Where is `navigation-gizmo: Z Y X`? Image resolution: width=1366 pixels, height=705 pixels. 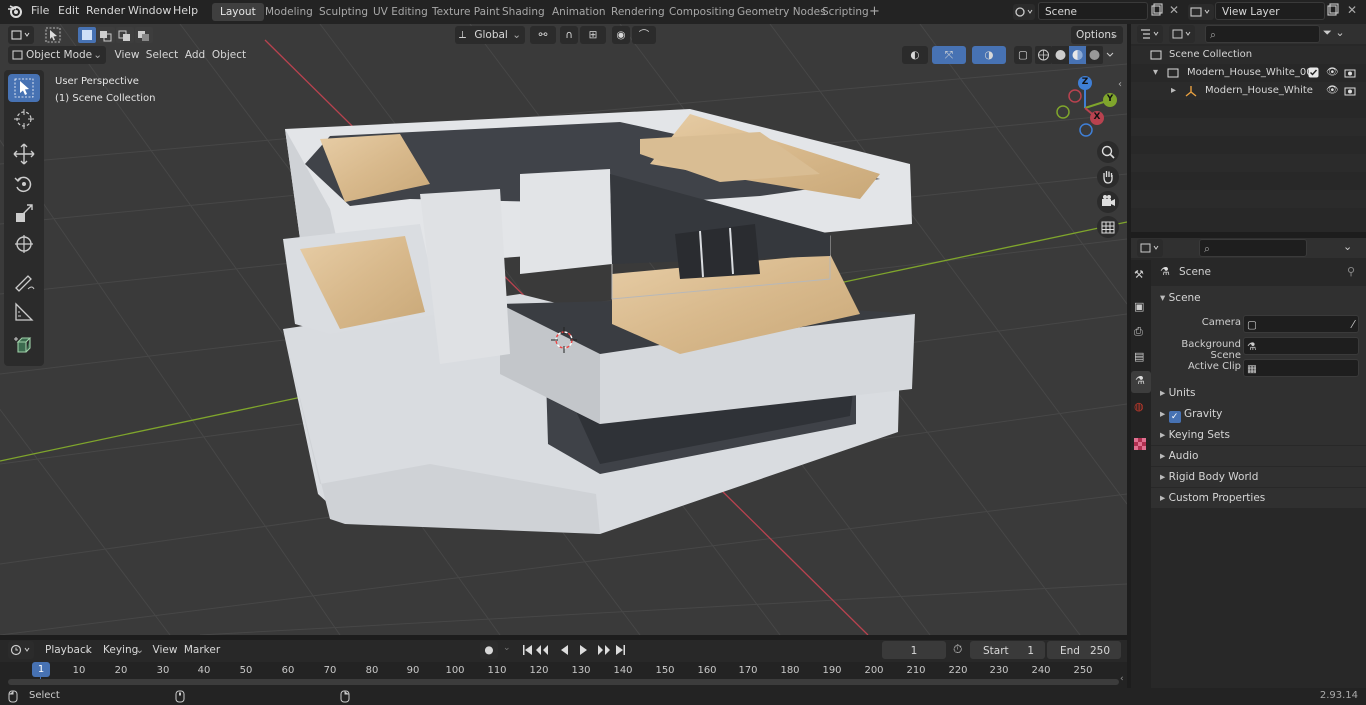
navigation-gizmo: Z Y X is located at coordinates (1089, 108).